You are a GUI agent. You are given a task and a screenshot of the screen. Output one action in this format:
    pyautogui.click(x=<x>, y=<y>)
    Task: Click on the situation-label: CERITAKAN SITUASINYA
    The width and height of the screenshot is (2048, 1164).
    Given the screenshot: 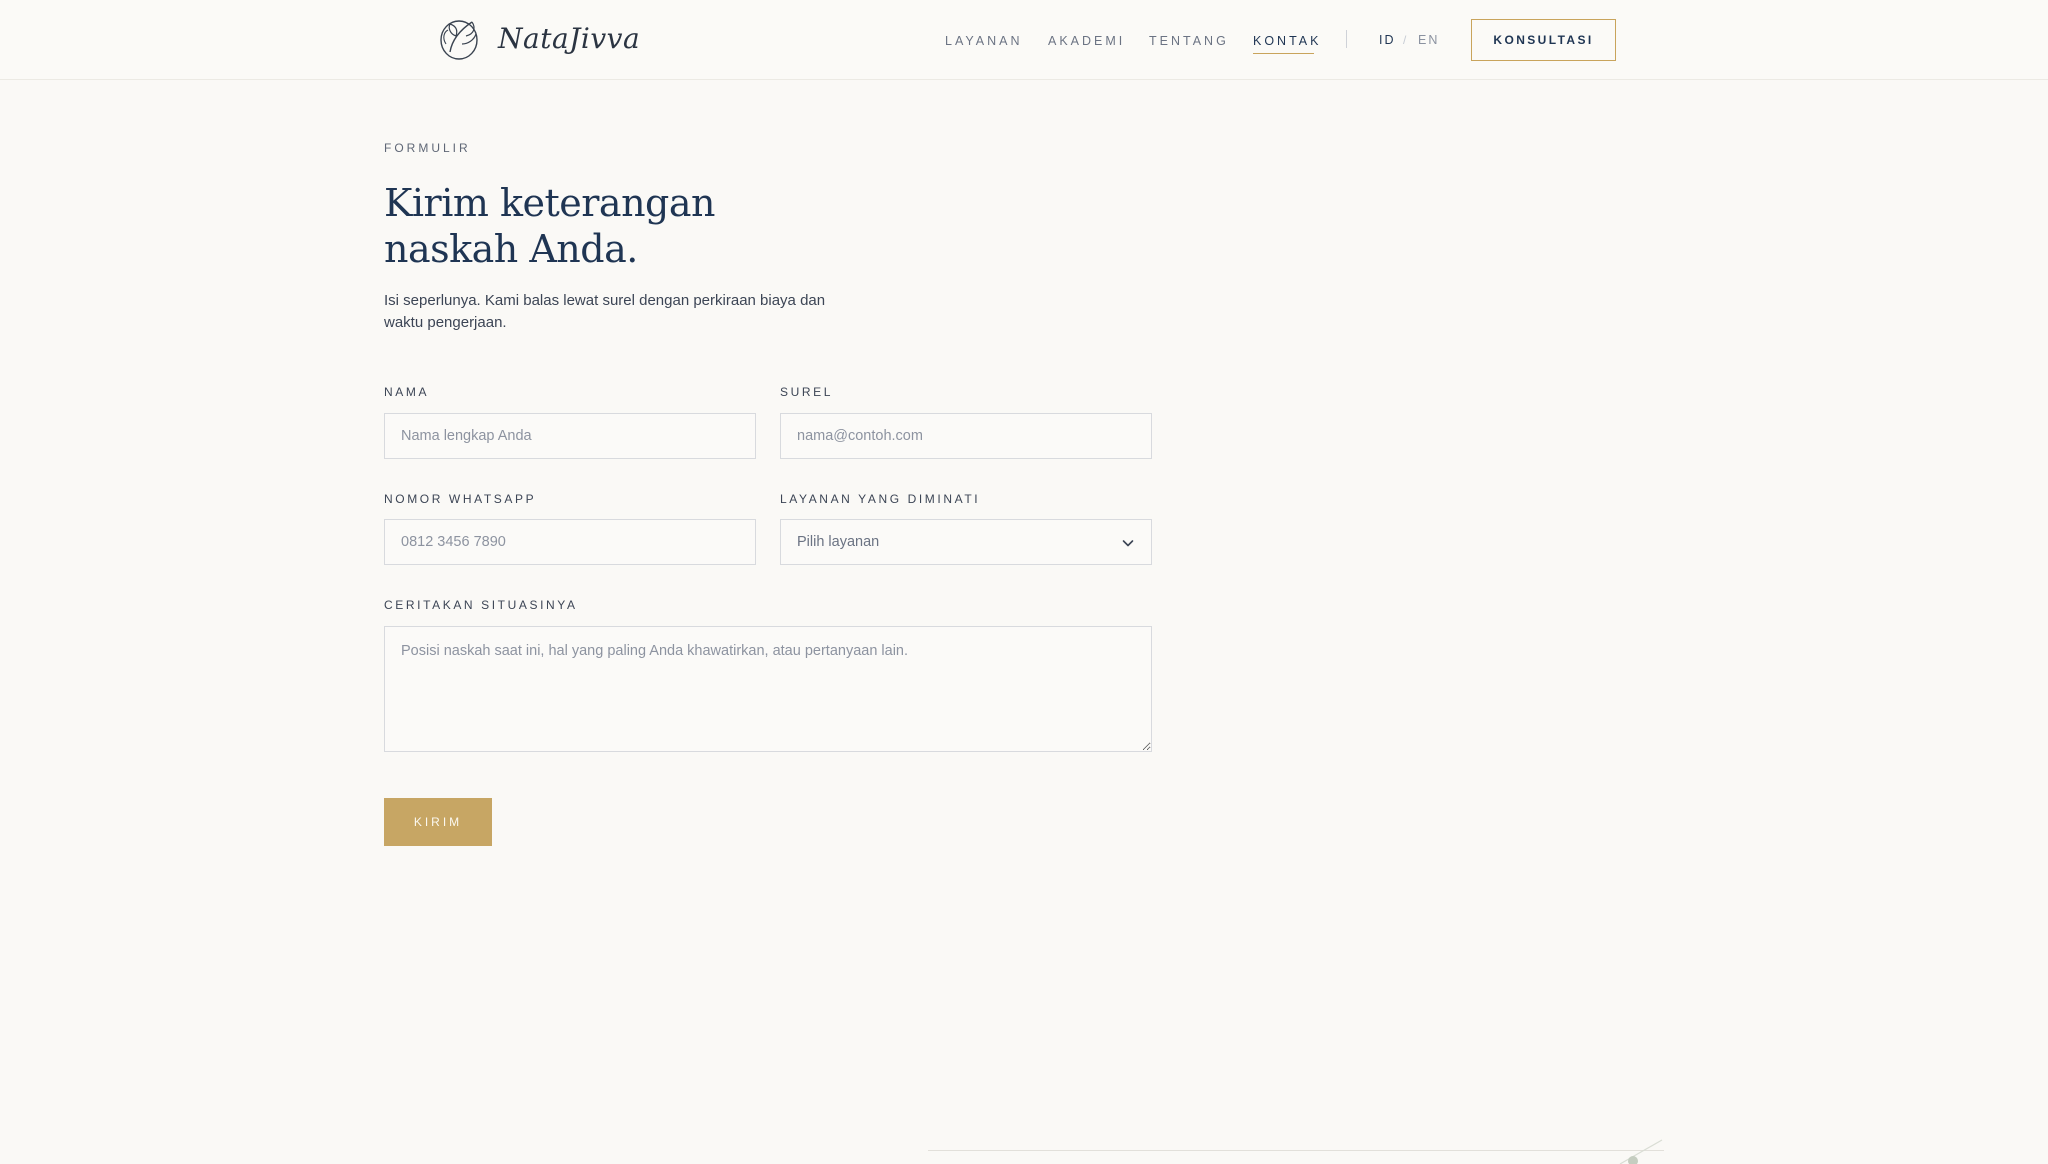 What is the action you would take?
    pyautogui.click(x=481, y=605)
    